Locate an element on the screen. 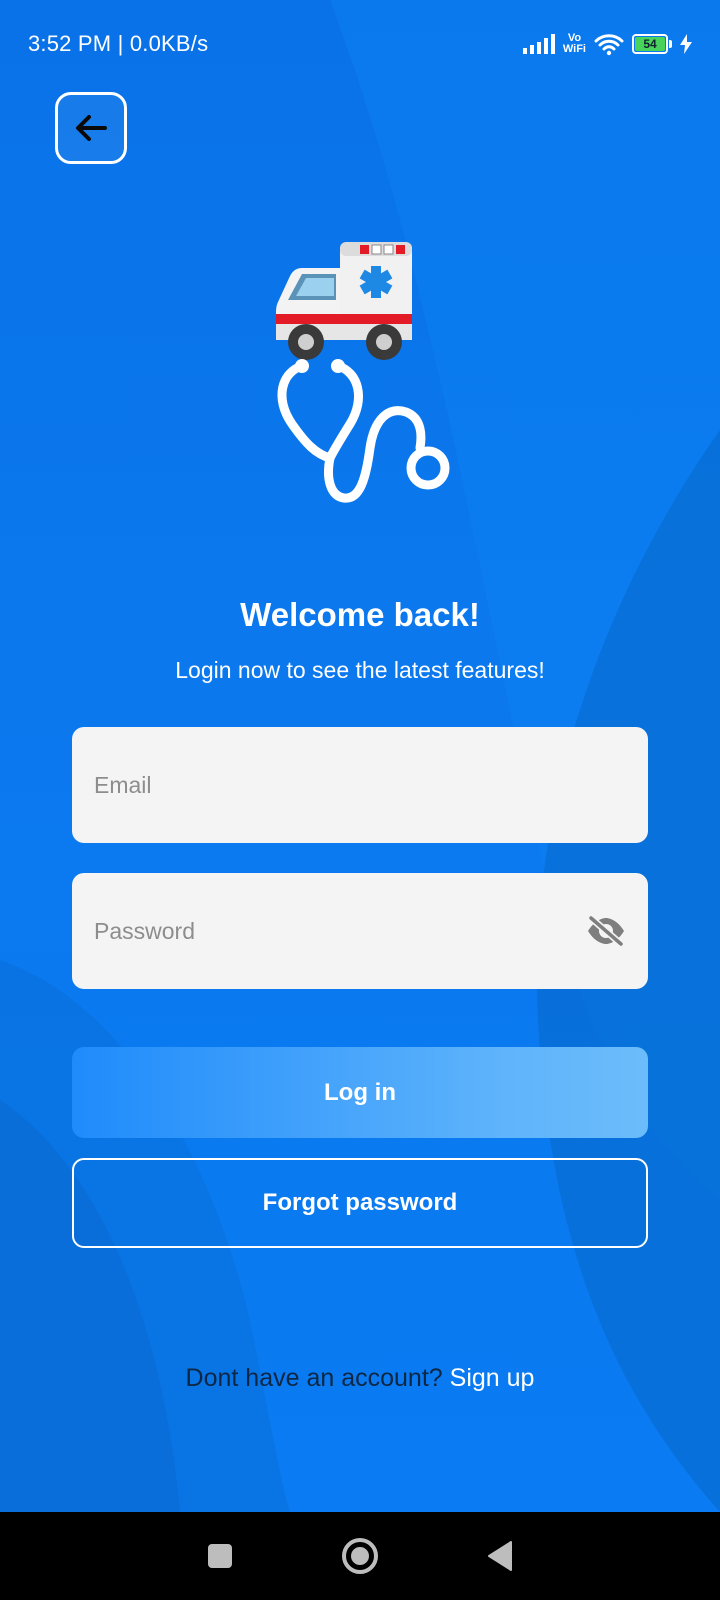  welcome-title: Welcome back! is located at coordinates (360, 614).